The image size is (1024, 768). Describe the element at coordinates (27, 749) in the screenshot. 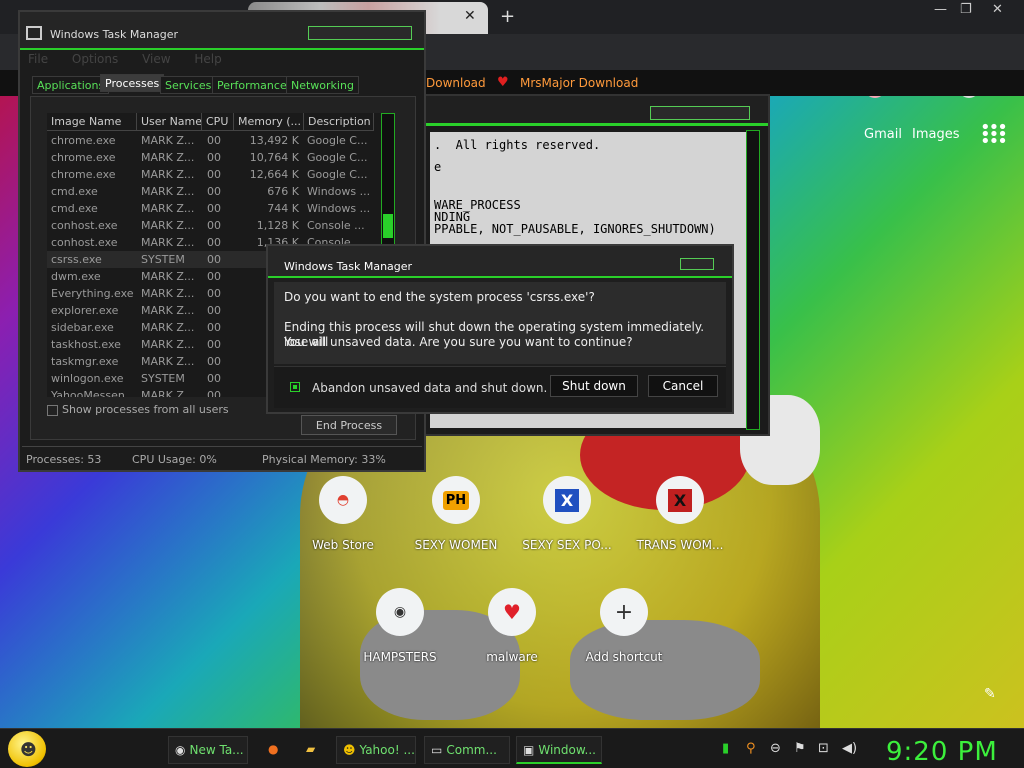

I see `start-button: ☻` at that location.